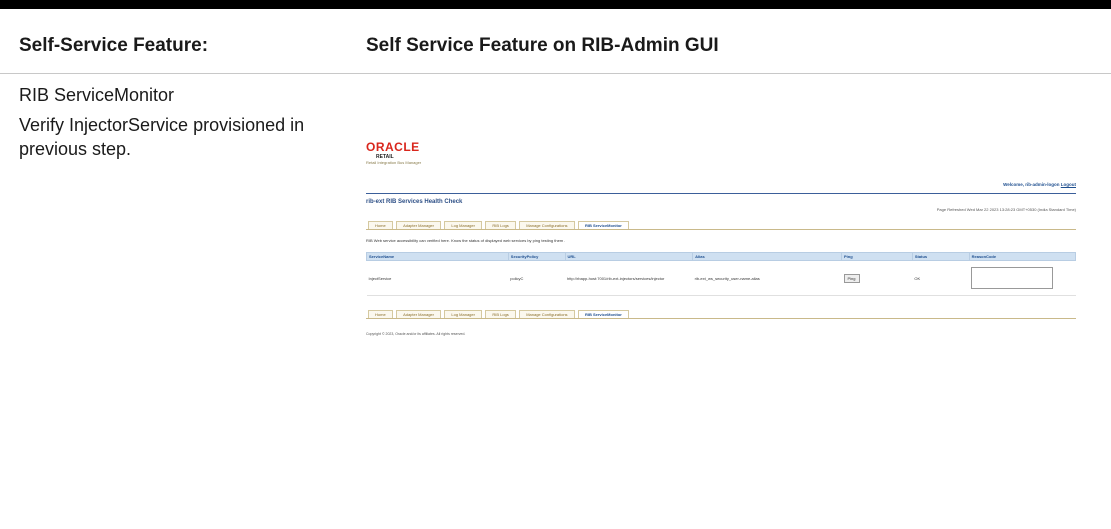 This screenshot has height=529, width=1111. I want to click on ping-button: Ping, so click(851, 278).